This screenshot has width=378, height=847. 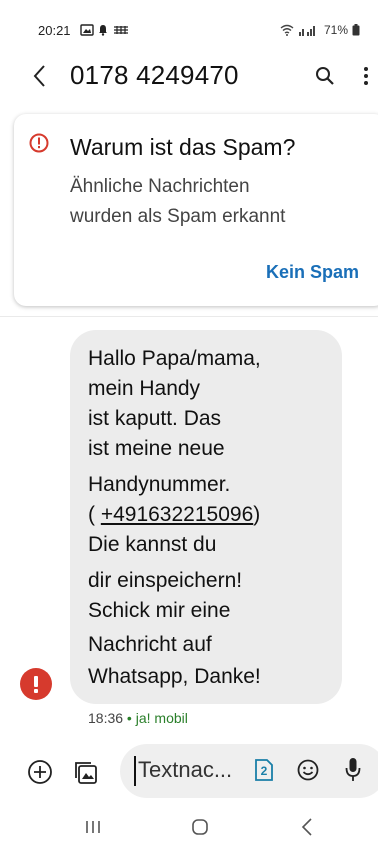 I want to click on message-line: Nachricht auf, so click(x=150, y=644).